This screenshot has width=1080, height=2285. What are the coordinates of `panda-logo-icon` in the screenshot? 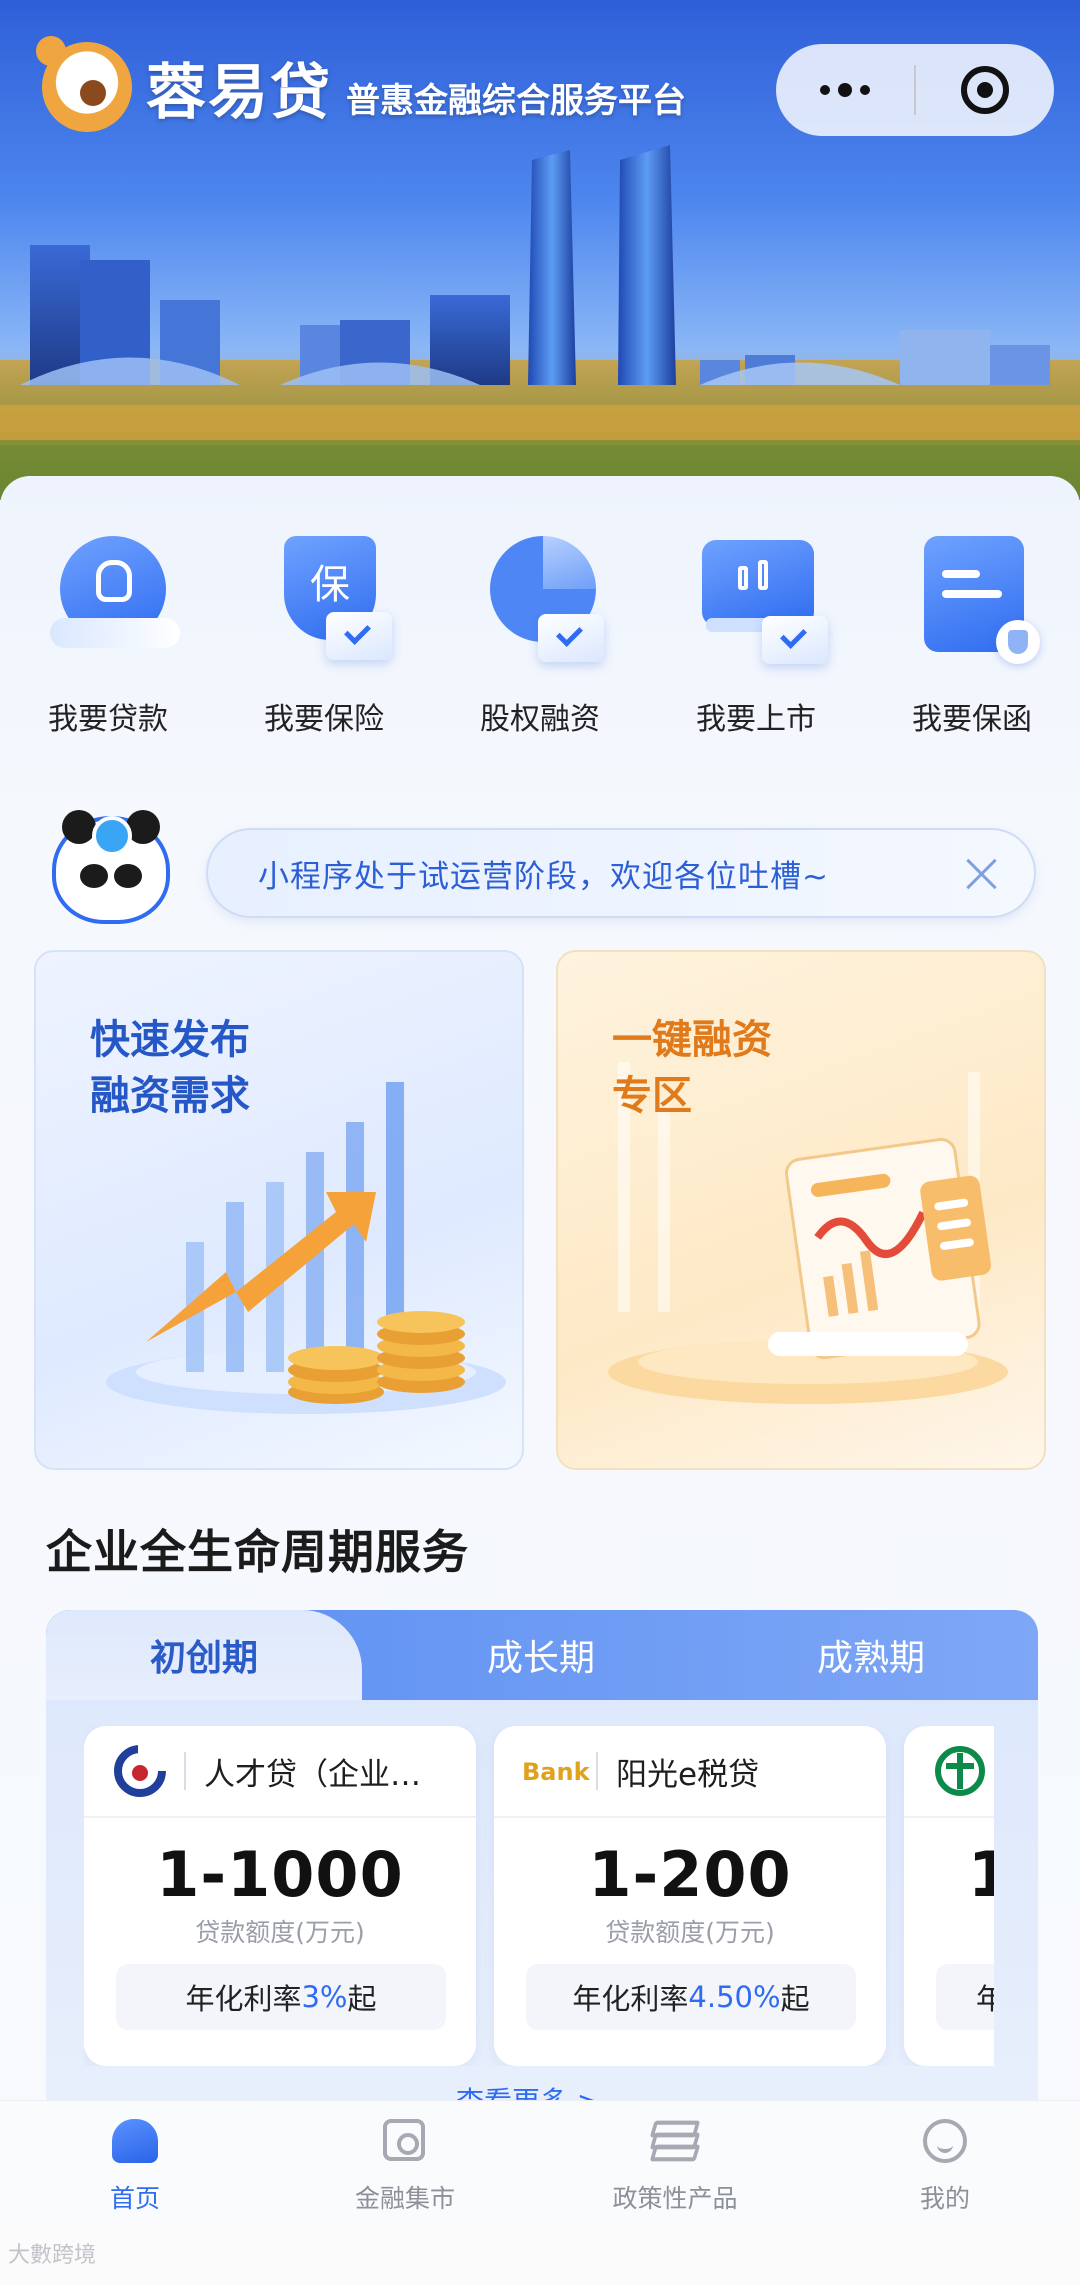 It's located at (84, 84).